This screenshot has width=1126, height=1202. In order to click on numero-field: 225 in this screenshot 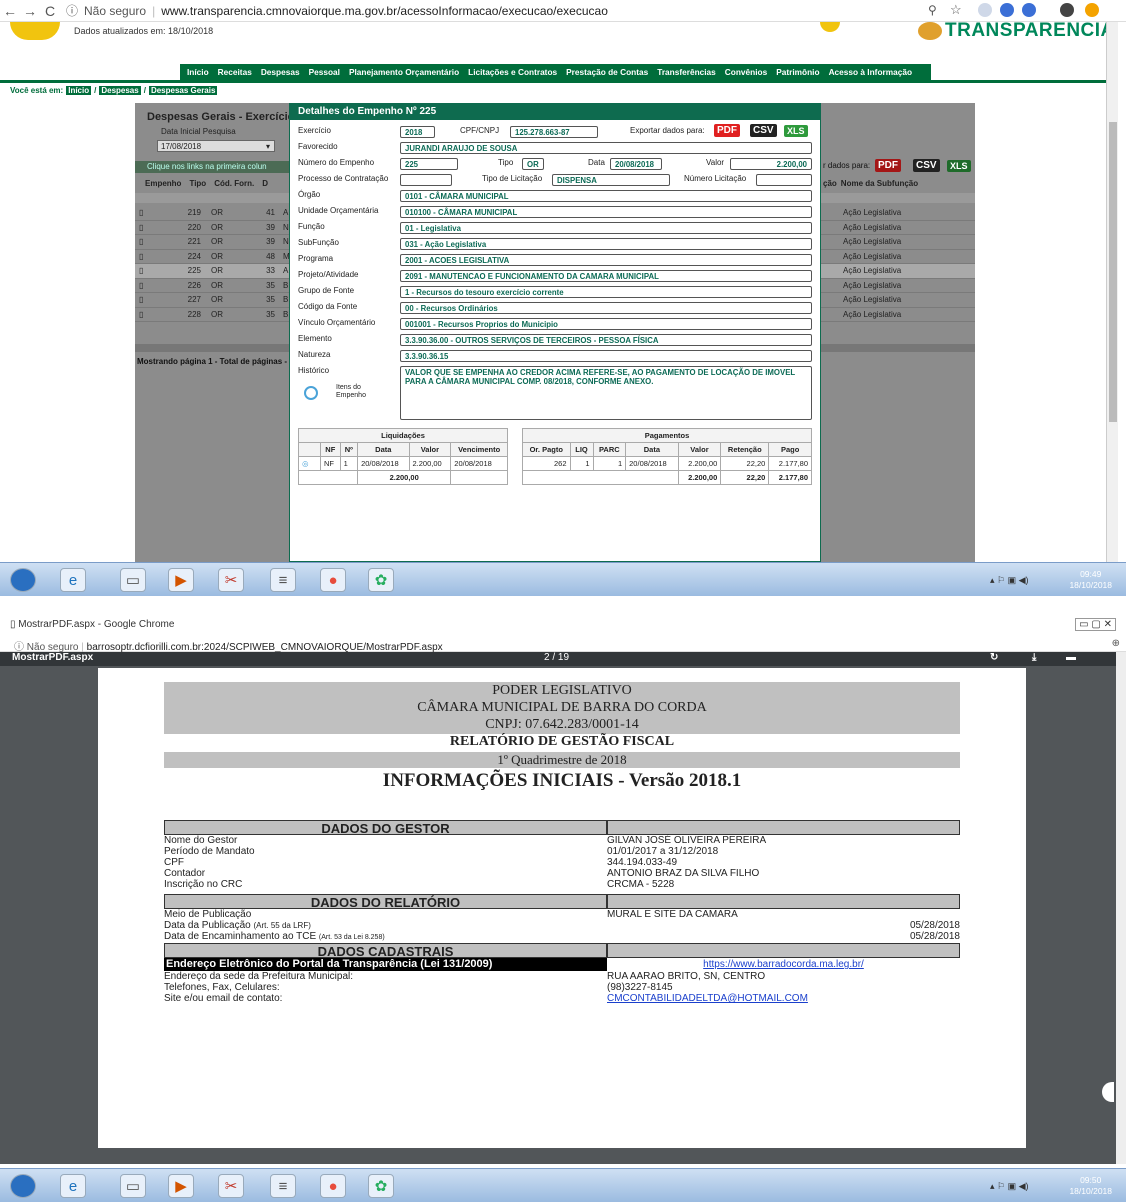, I will do `click(429, 164)`.